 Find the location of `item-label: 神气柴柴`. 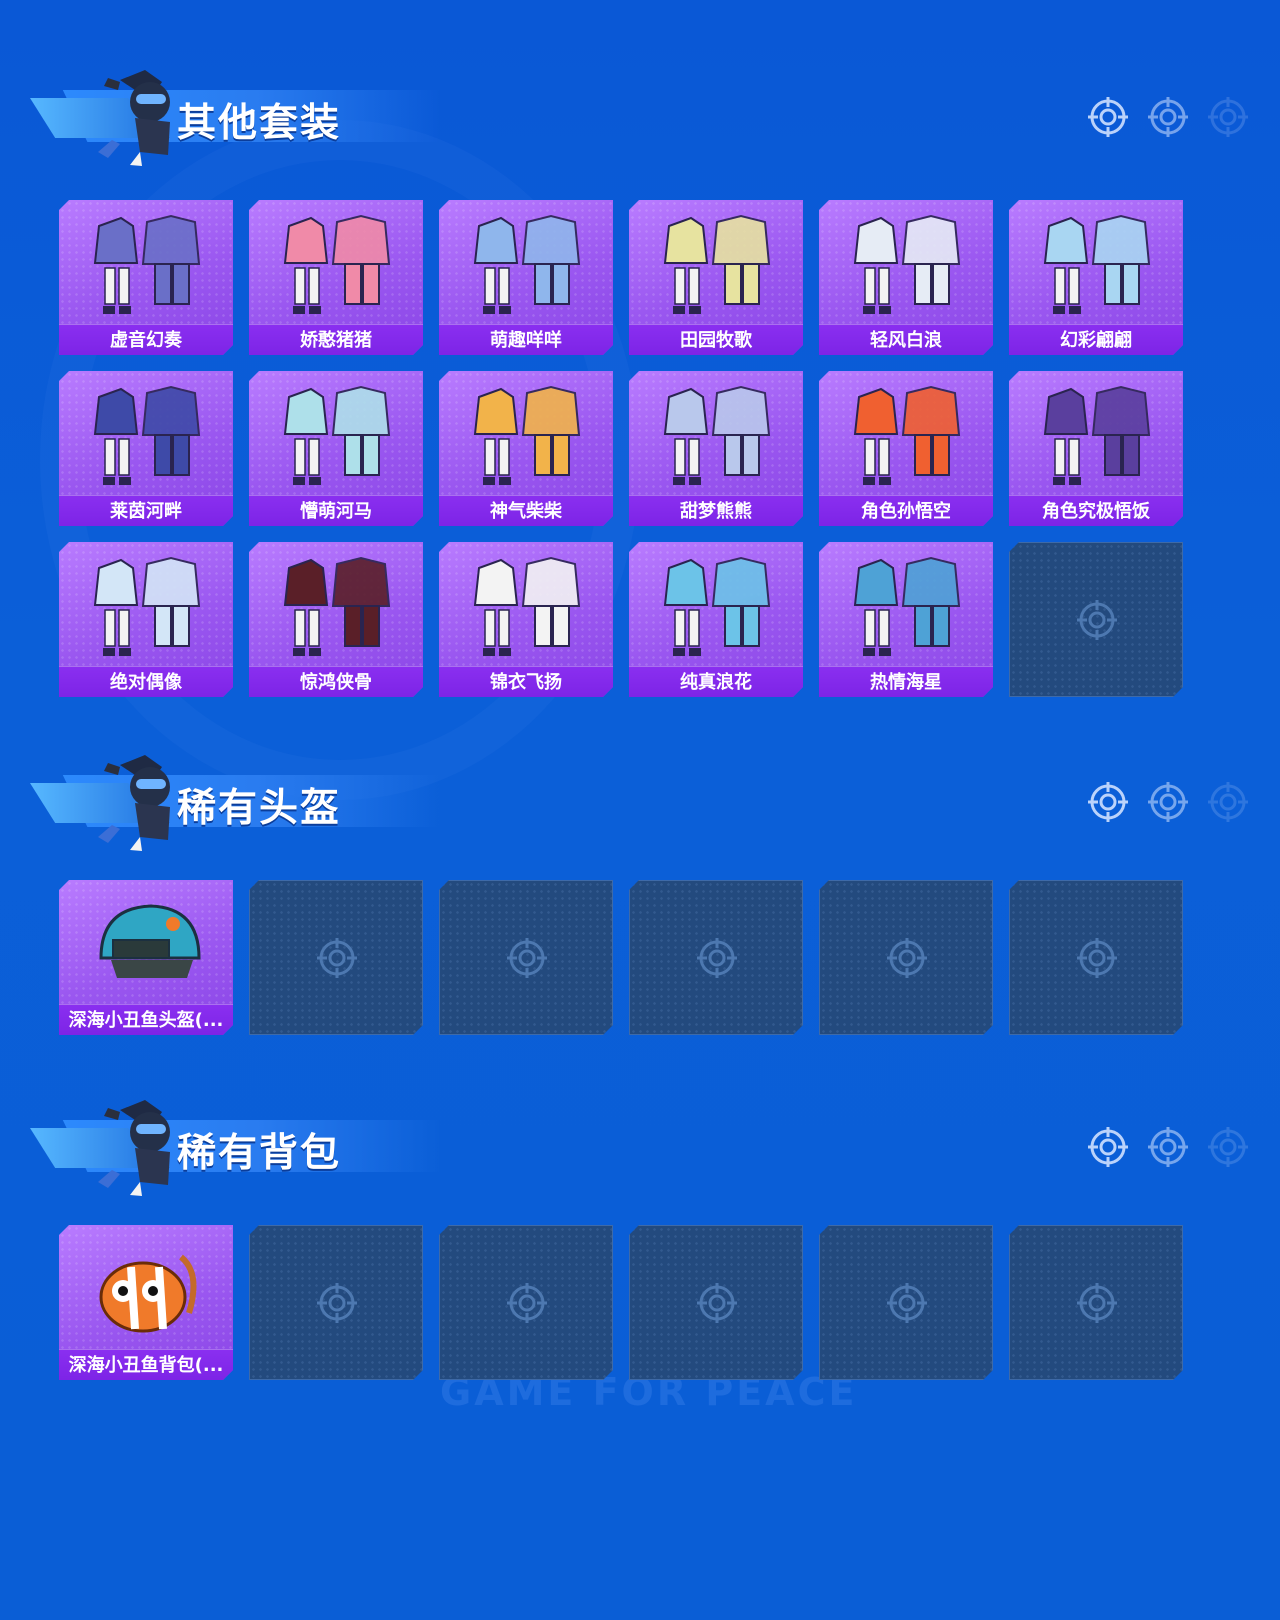

item-label: 神气柴柴 is located at coordinates (526, 510).